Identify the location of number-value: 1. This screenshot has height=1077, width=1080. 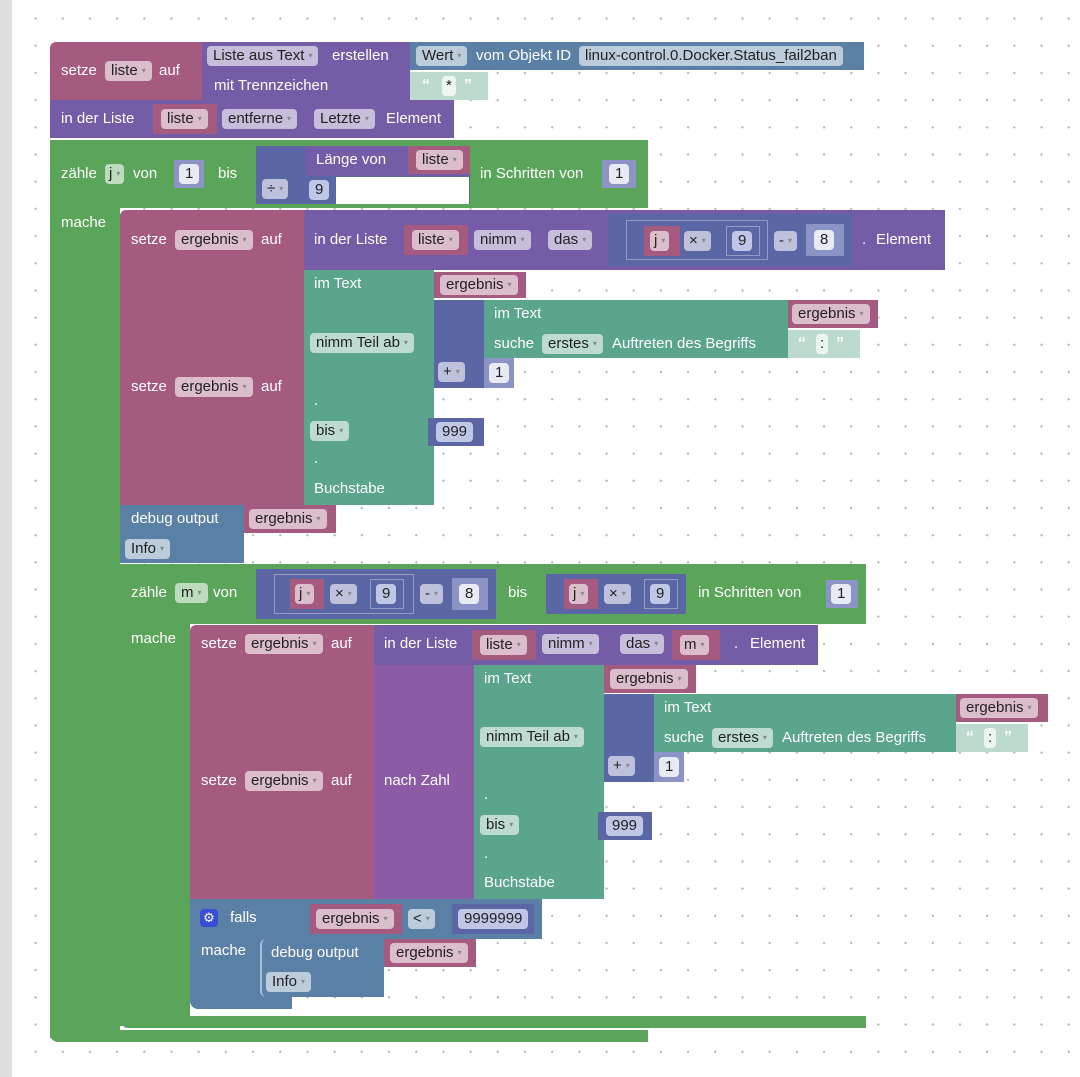
(669, 767).